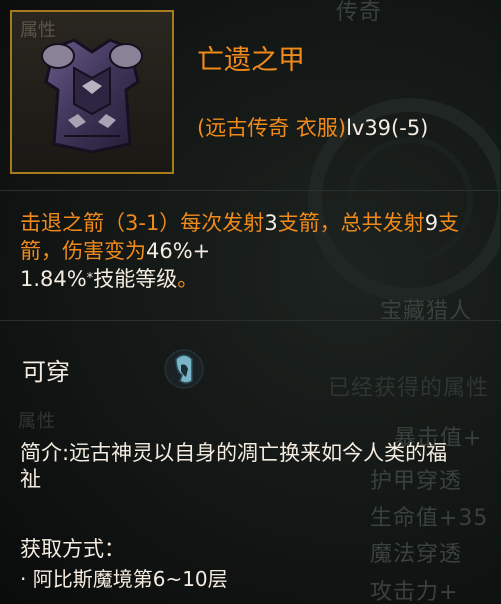 The image size is (501, 604). I want to click on skill-num-total: 9, so click(431, 223).